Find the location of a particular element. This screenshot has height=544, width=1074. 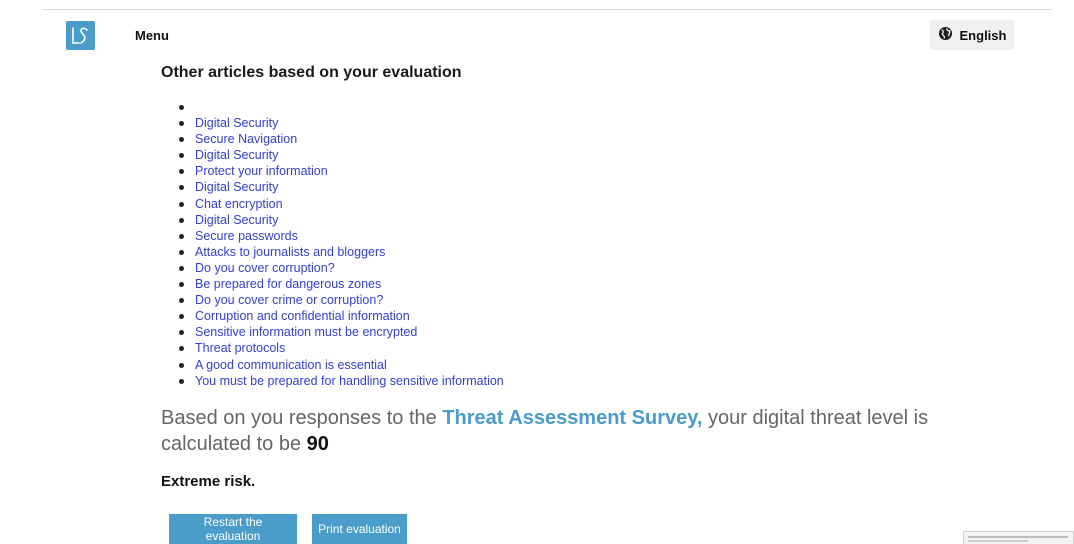

article-link: Secure Navigation is located at coordinates (246, 139).